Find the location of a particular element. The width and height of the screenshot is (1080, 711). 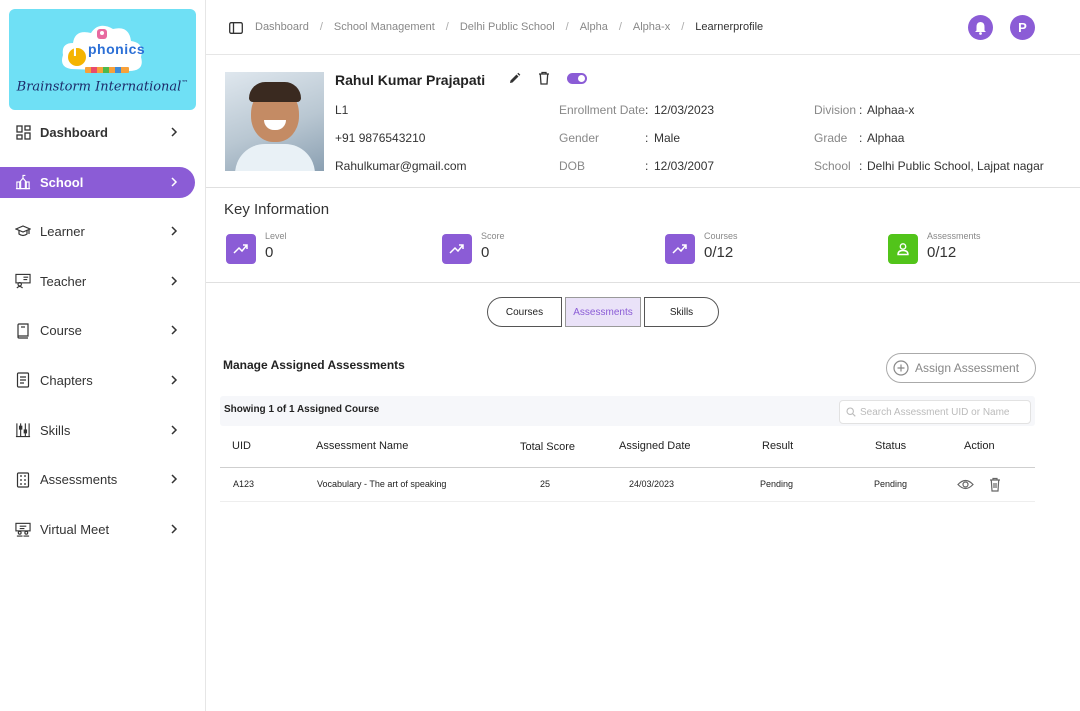

stat-label: Level is located at coordinates (276, 236).